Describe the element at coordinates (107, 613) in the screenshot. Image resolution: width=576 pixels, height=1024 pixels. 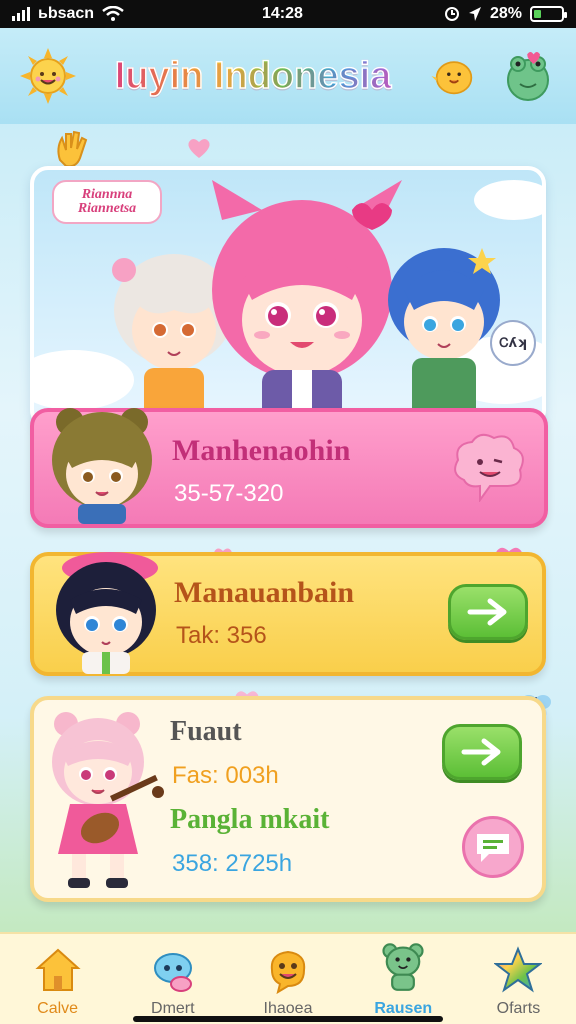
I see `avatar-black-hair` at that location.